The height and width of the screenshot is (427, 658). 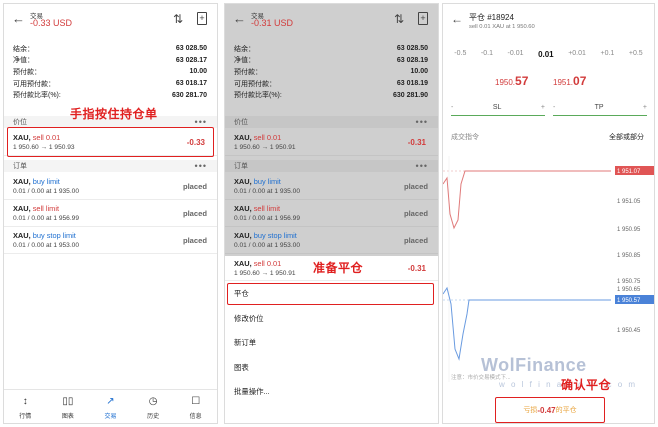 I want to click on nav-label: 行情, so click(x=25, y=417).